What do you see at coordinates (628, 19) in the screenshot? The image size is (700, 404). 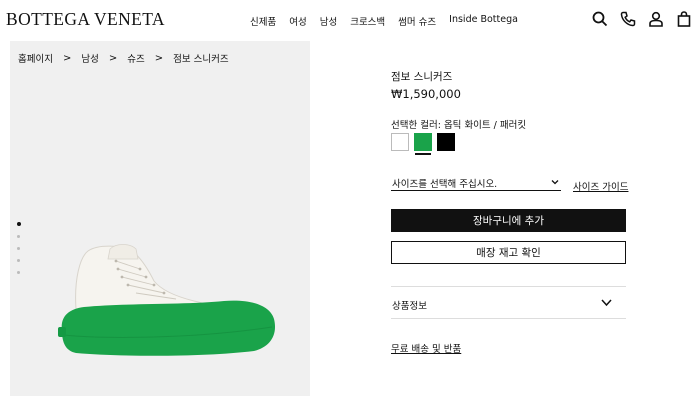 I see `phone-icon` at bounding box center [628, 19].